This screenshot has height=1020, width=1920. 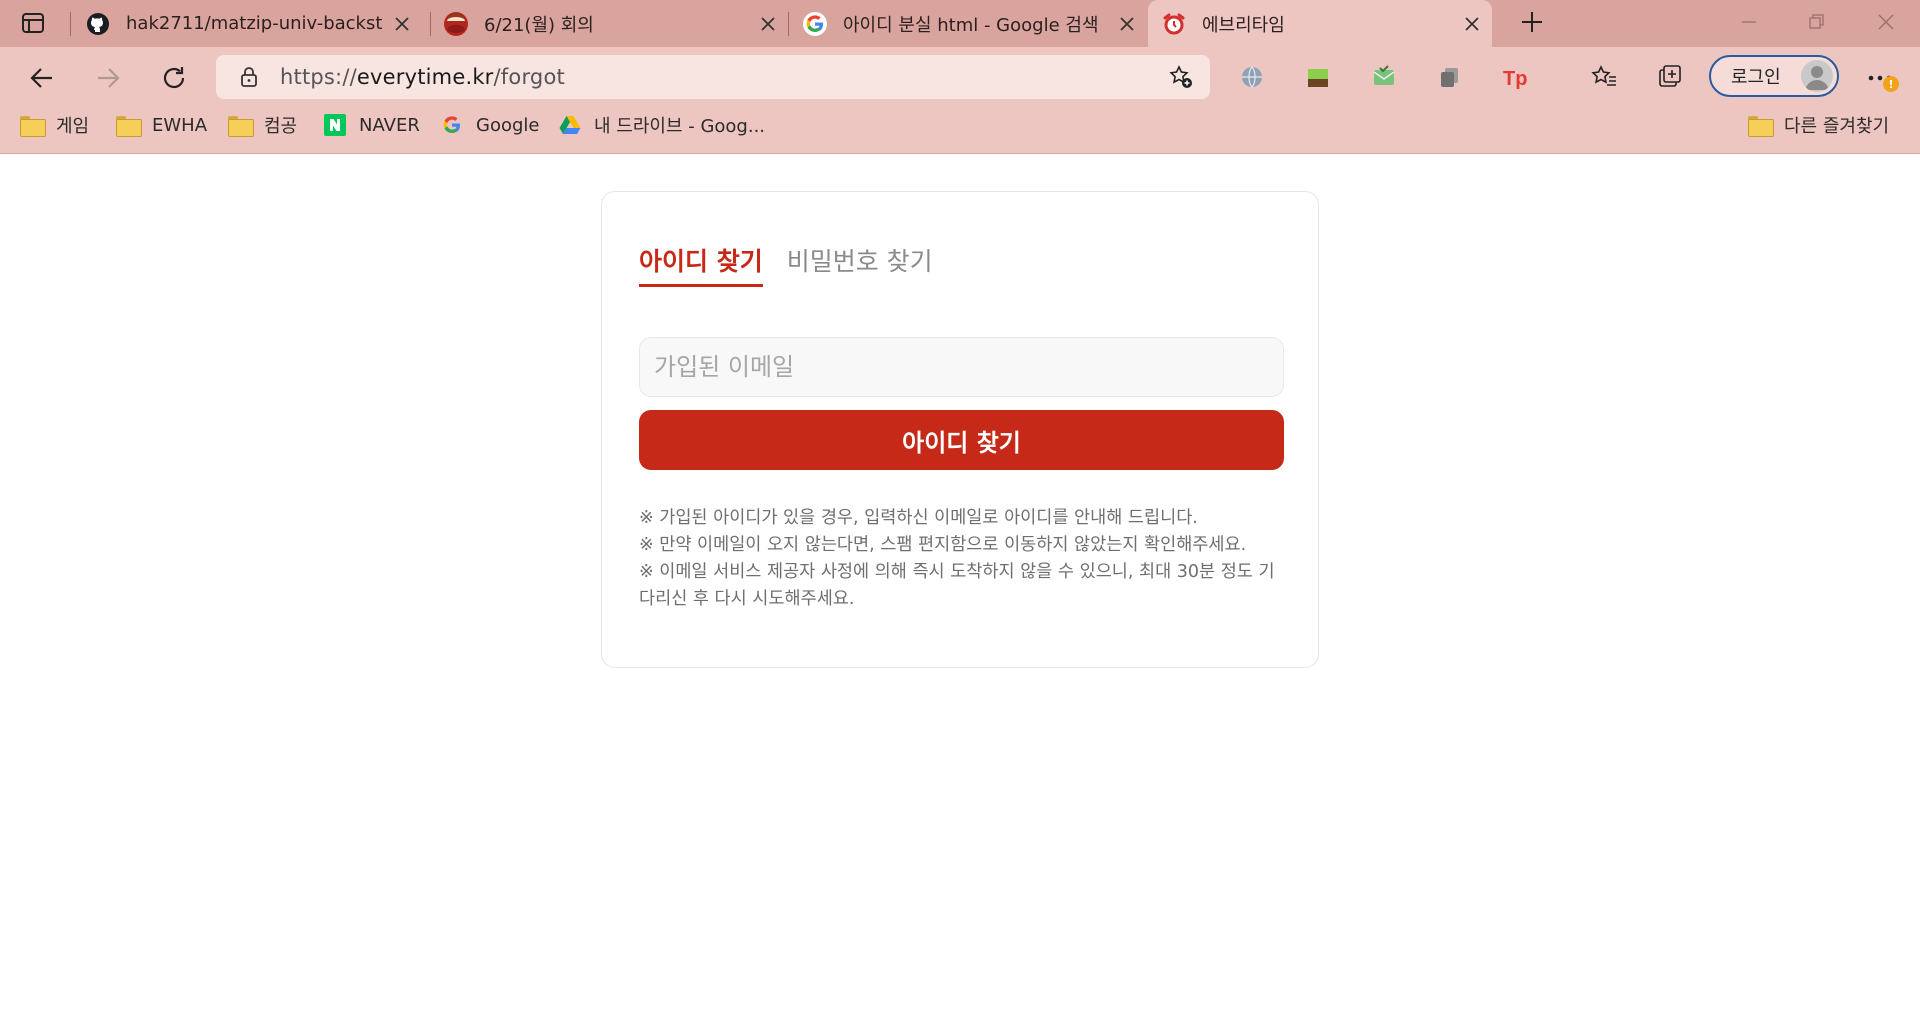 What do you see at coordinates (1450, 77) in the screenshot?
I see `copy-extension-icon` at bounding box center [1450, 77].